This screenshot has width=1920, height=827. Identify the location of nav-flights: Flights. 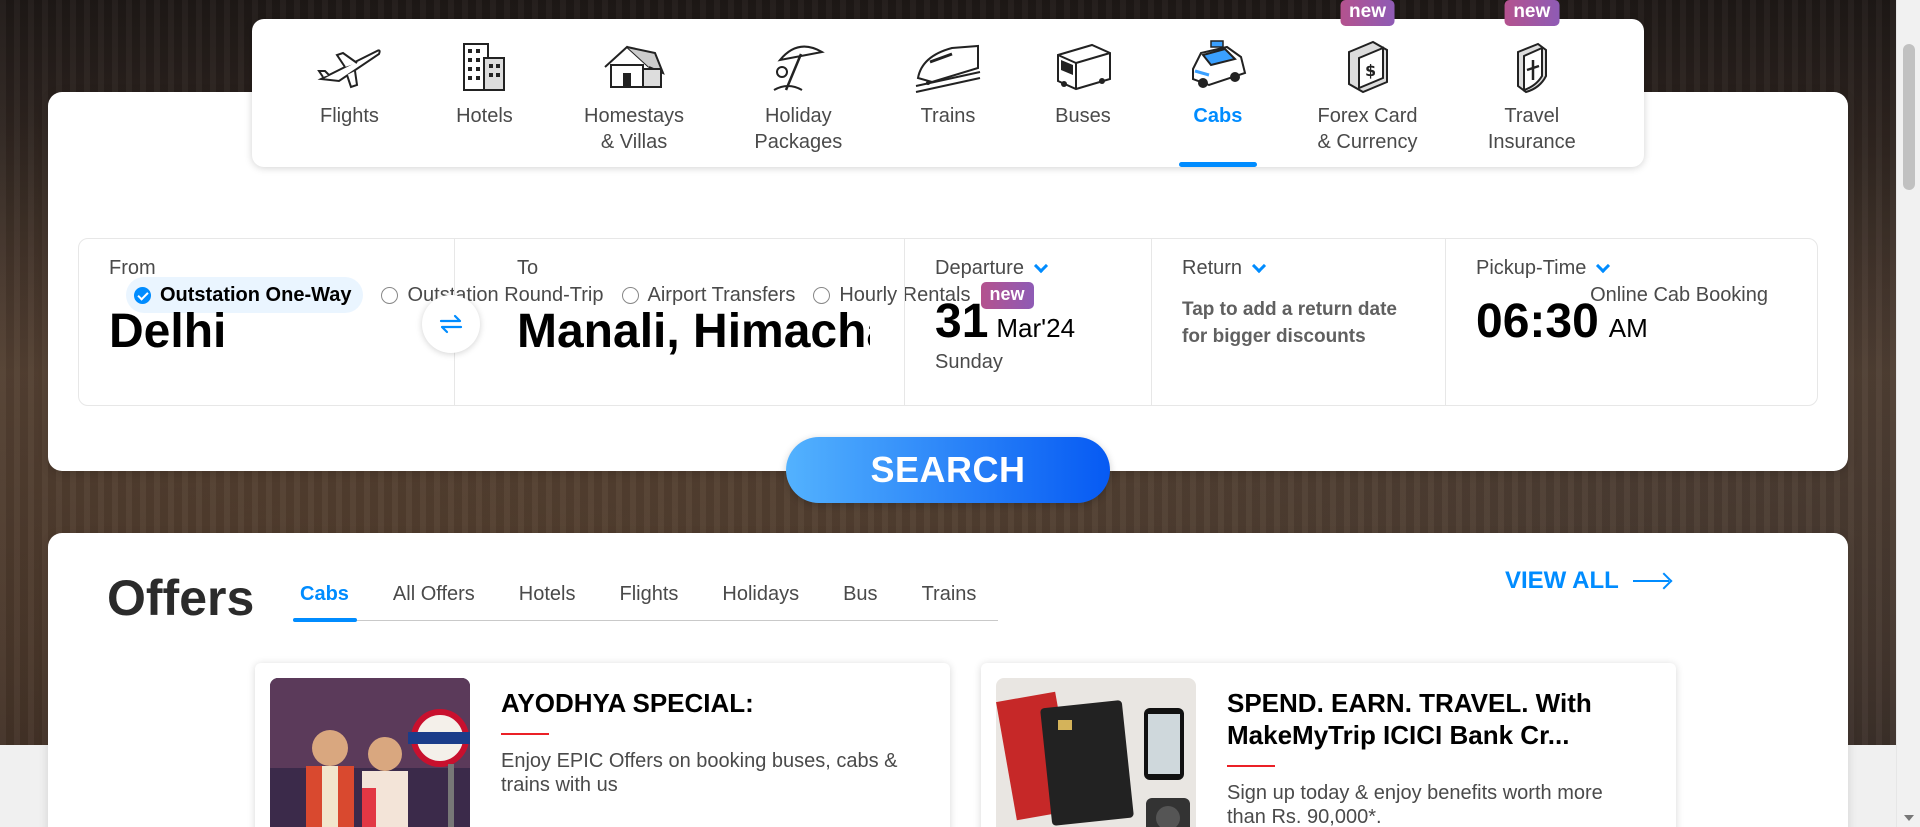
(349, 93).